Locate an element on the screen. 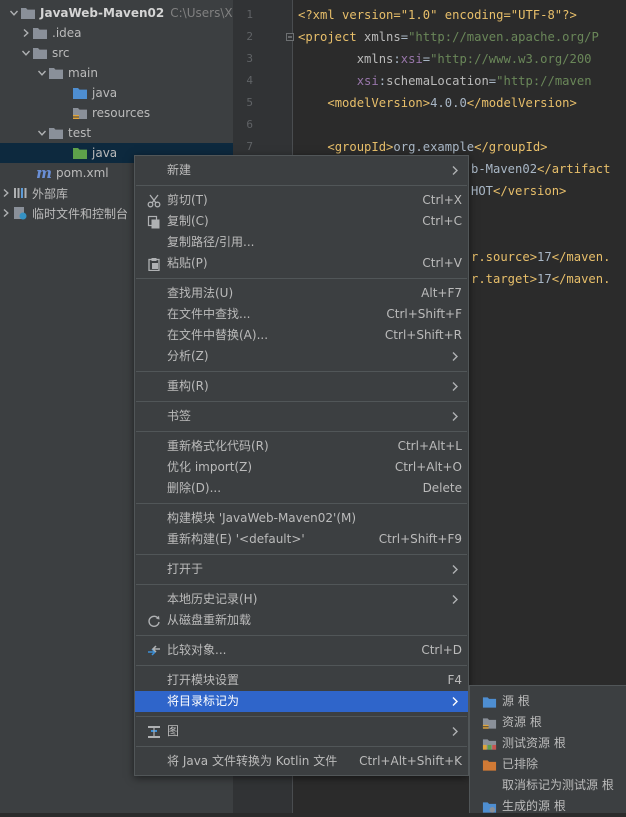 Image resolution: width=626 pixels, height=817 pixels. menu-item-reload-from-disk: 从磁盘重新加载 is located at coordinates (301, 620).